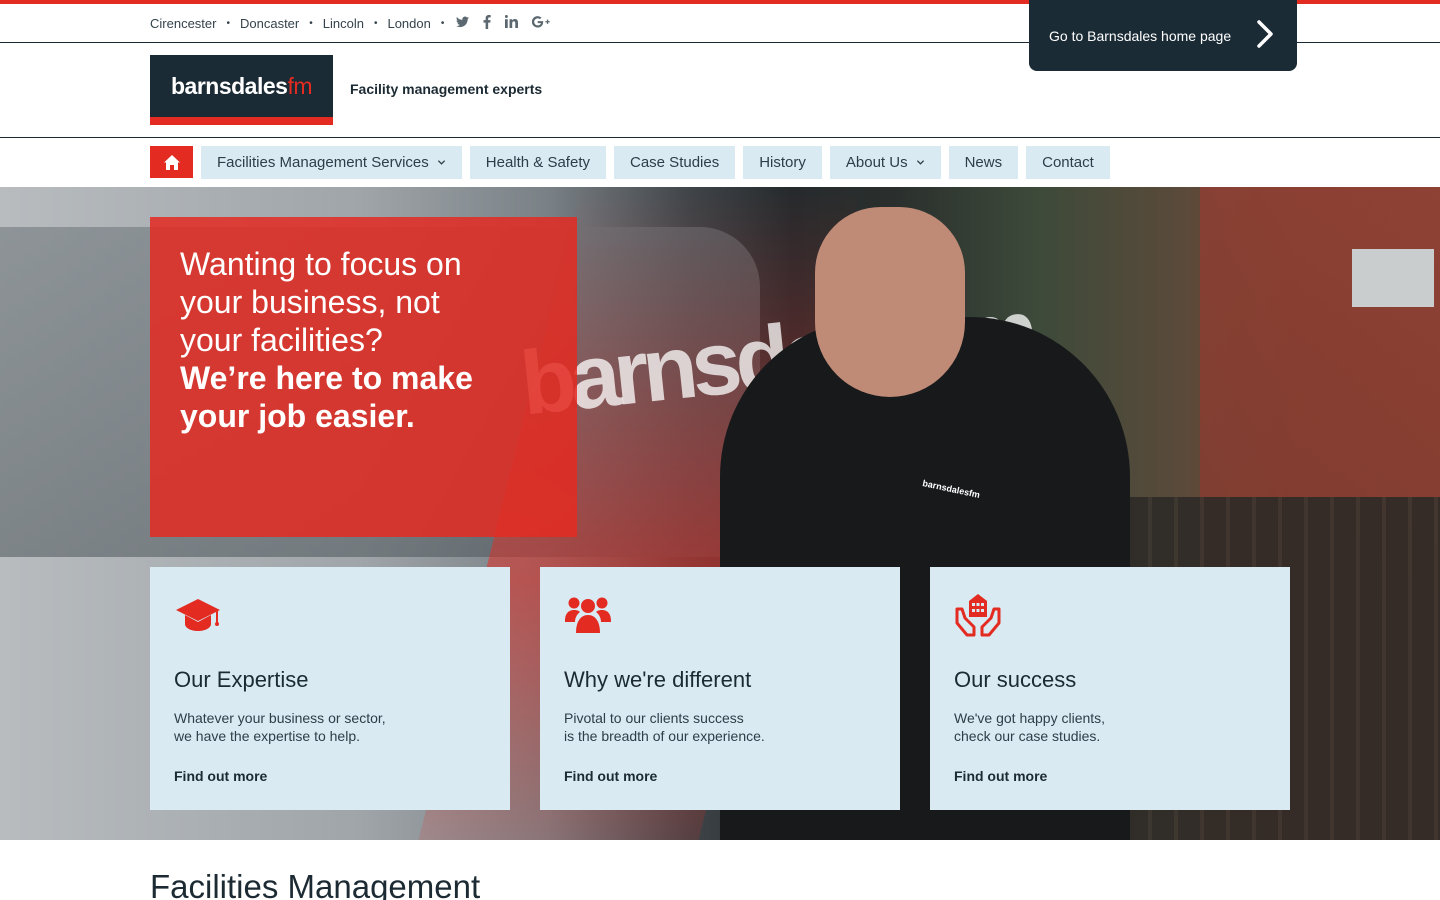  I want to click on nav-item-news: News, so click(983, 162).